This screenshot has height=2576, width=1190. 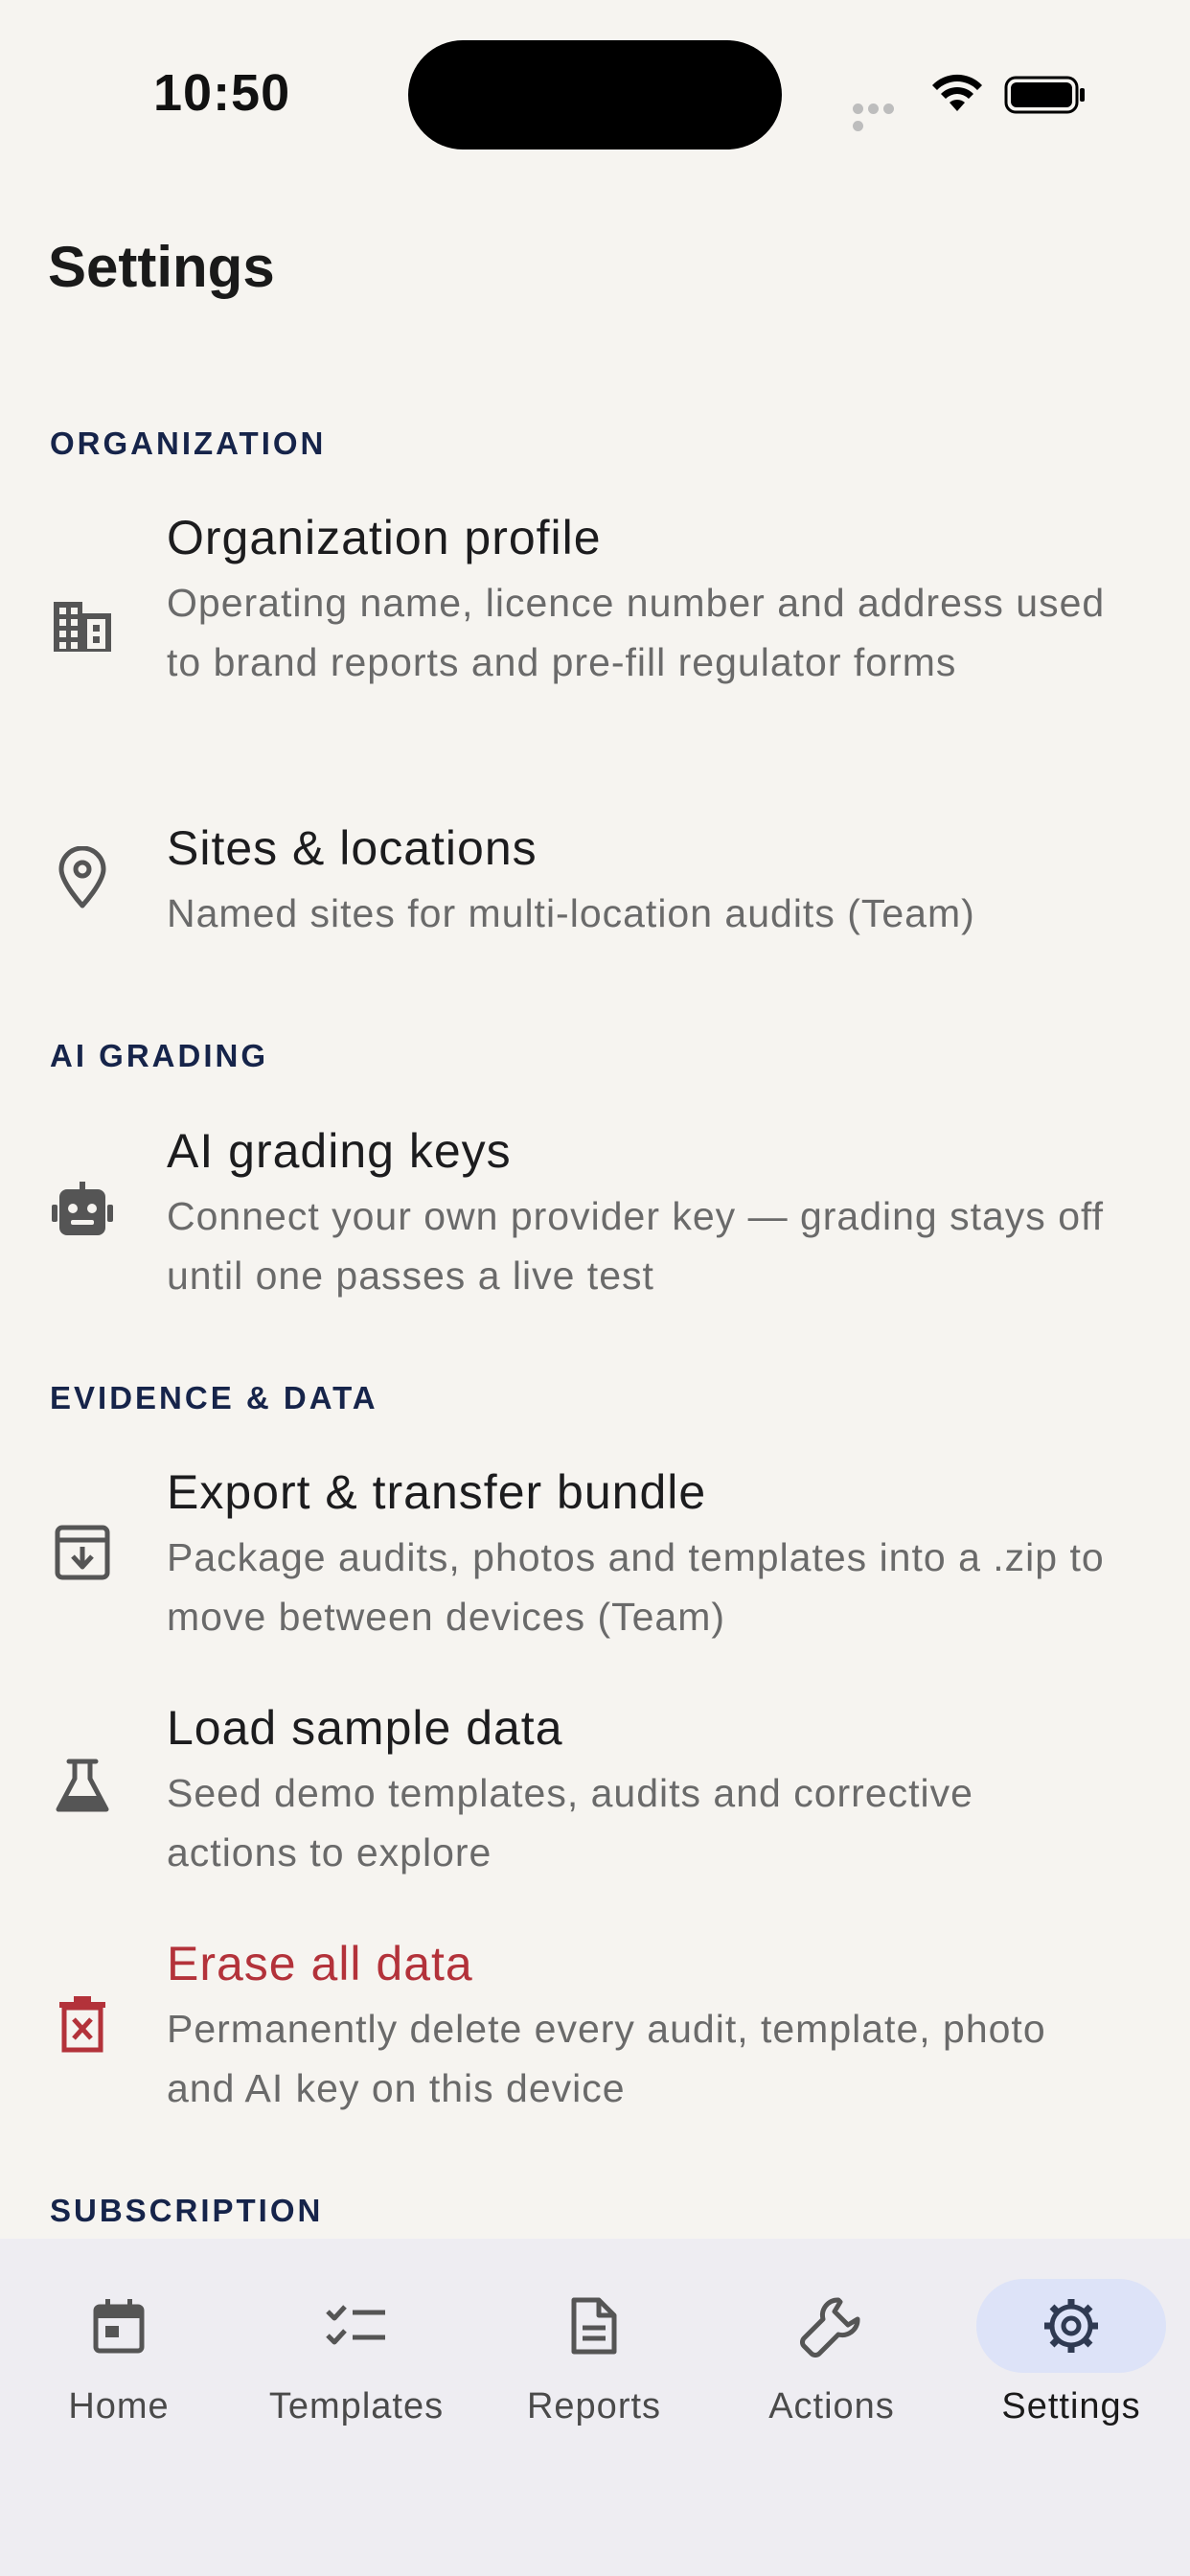 I want to click on building-icon, so click(x=83, y=626).